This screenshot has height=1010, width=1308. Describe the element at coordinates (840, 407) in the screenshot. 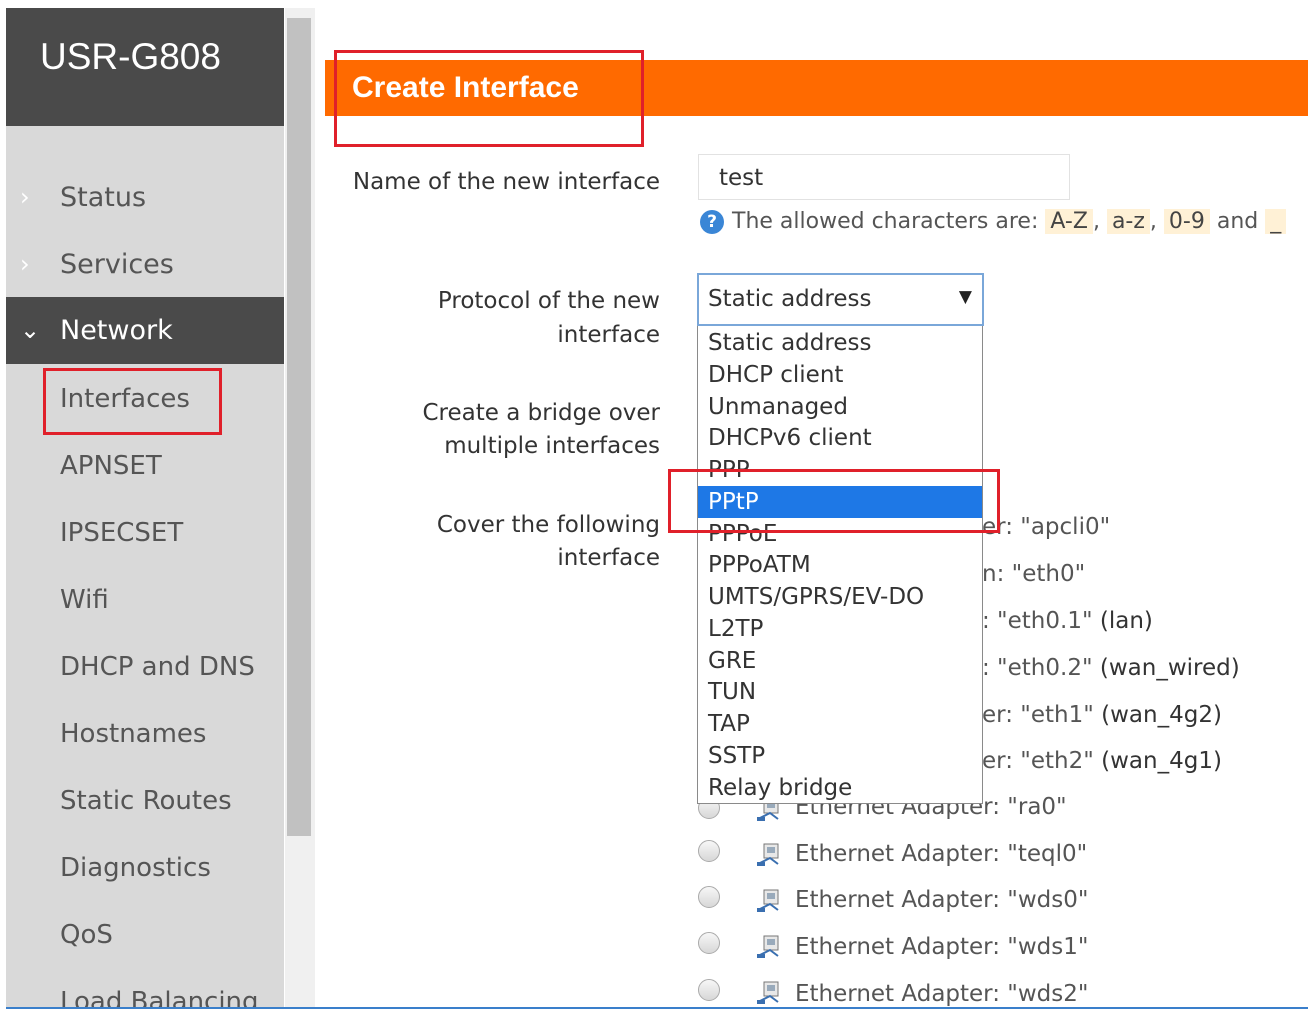

I see `option-unmanaged: Unmanaged` at that location.